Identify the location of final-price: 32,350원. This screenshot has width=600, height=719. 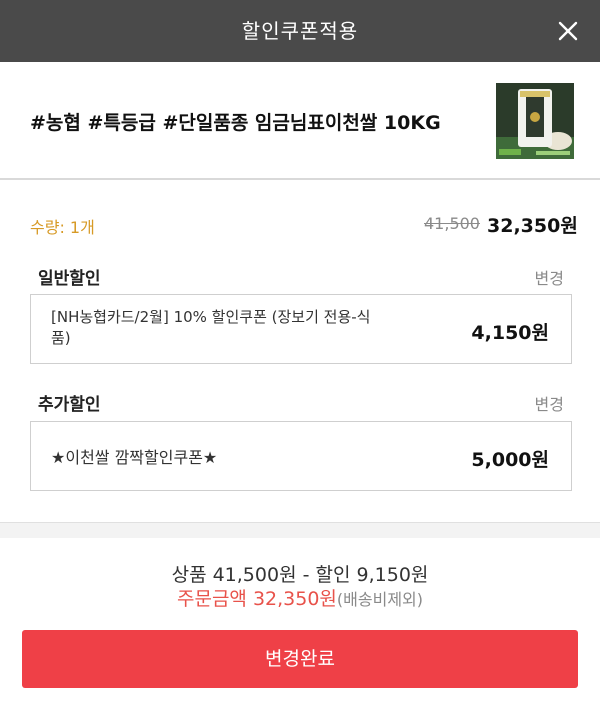
(532, 226).